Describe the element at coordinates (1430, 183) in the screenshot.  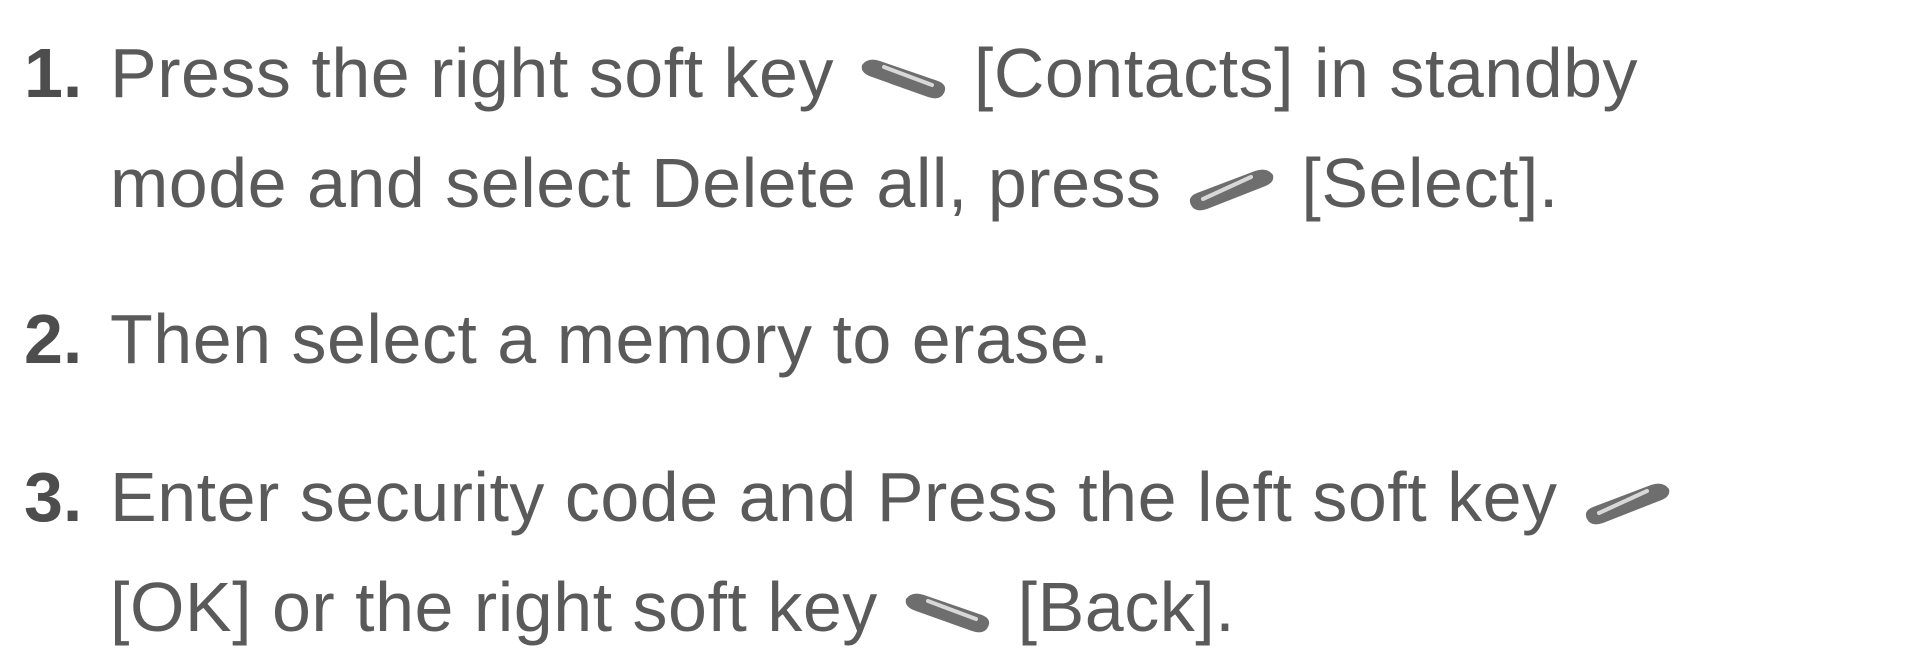
I see `step-text-segment: [Select].` at that location.